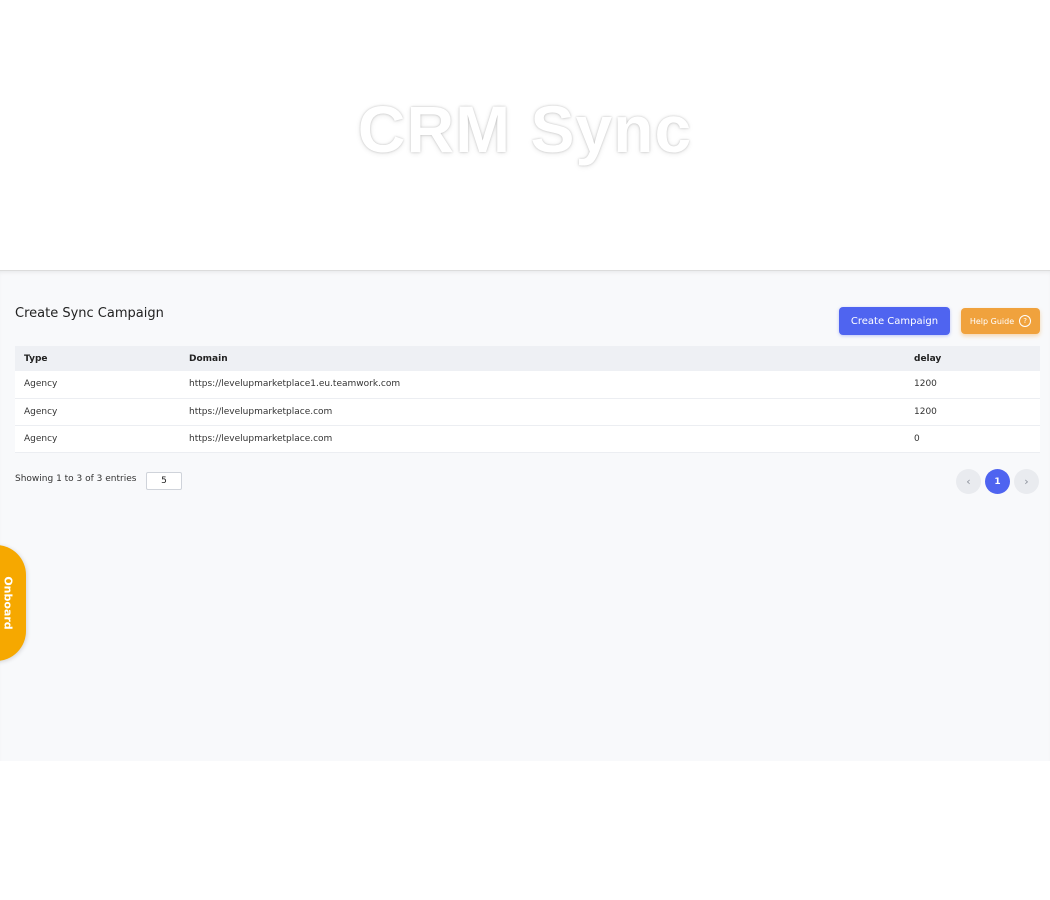  I want to click on page-size-select: 5, so click(164, 481).